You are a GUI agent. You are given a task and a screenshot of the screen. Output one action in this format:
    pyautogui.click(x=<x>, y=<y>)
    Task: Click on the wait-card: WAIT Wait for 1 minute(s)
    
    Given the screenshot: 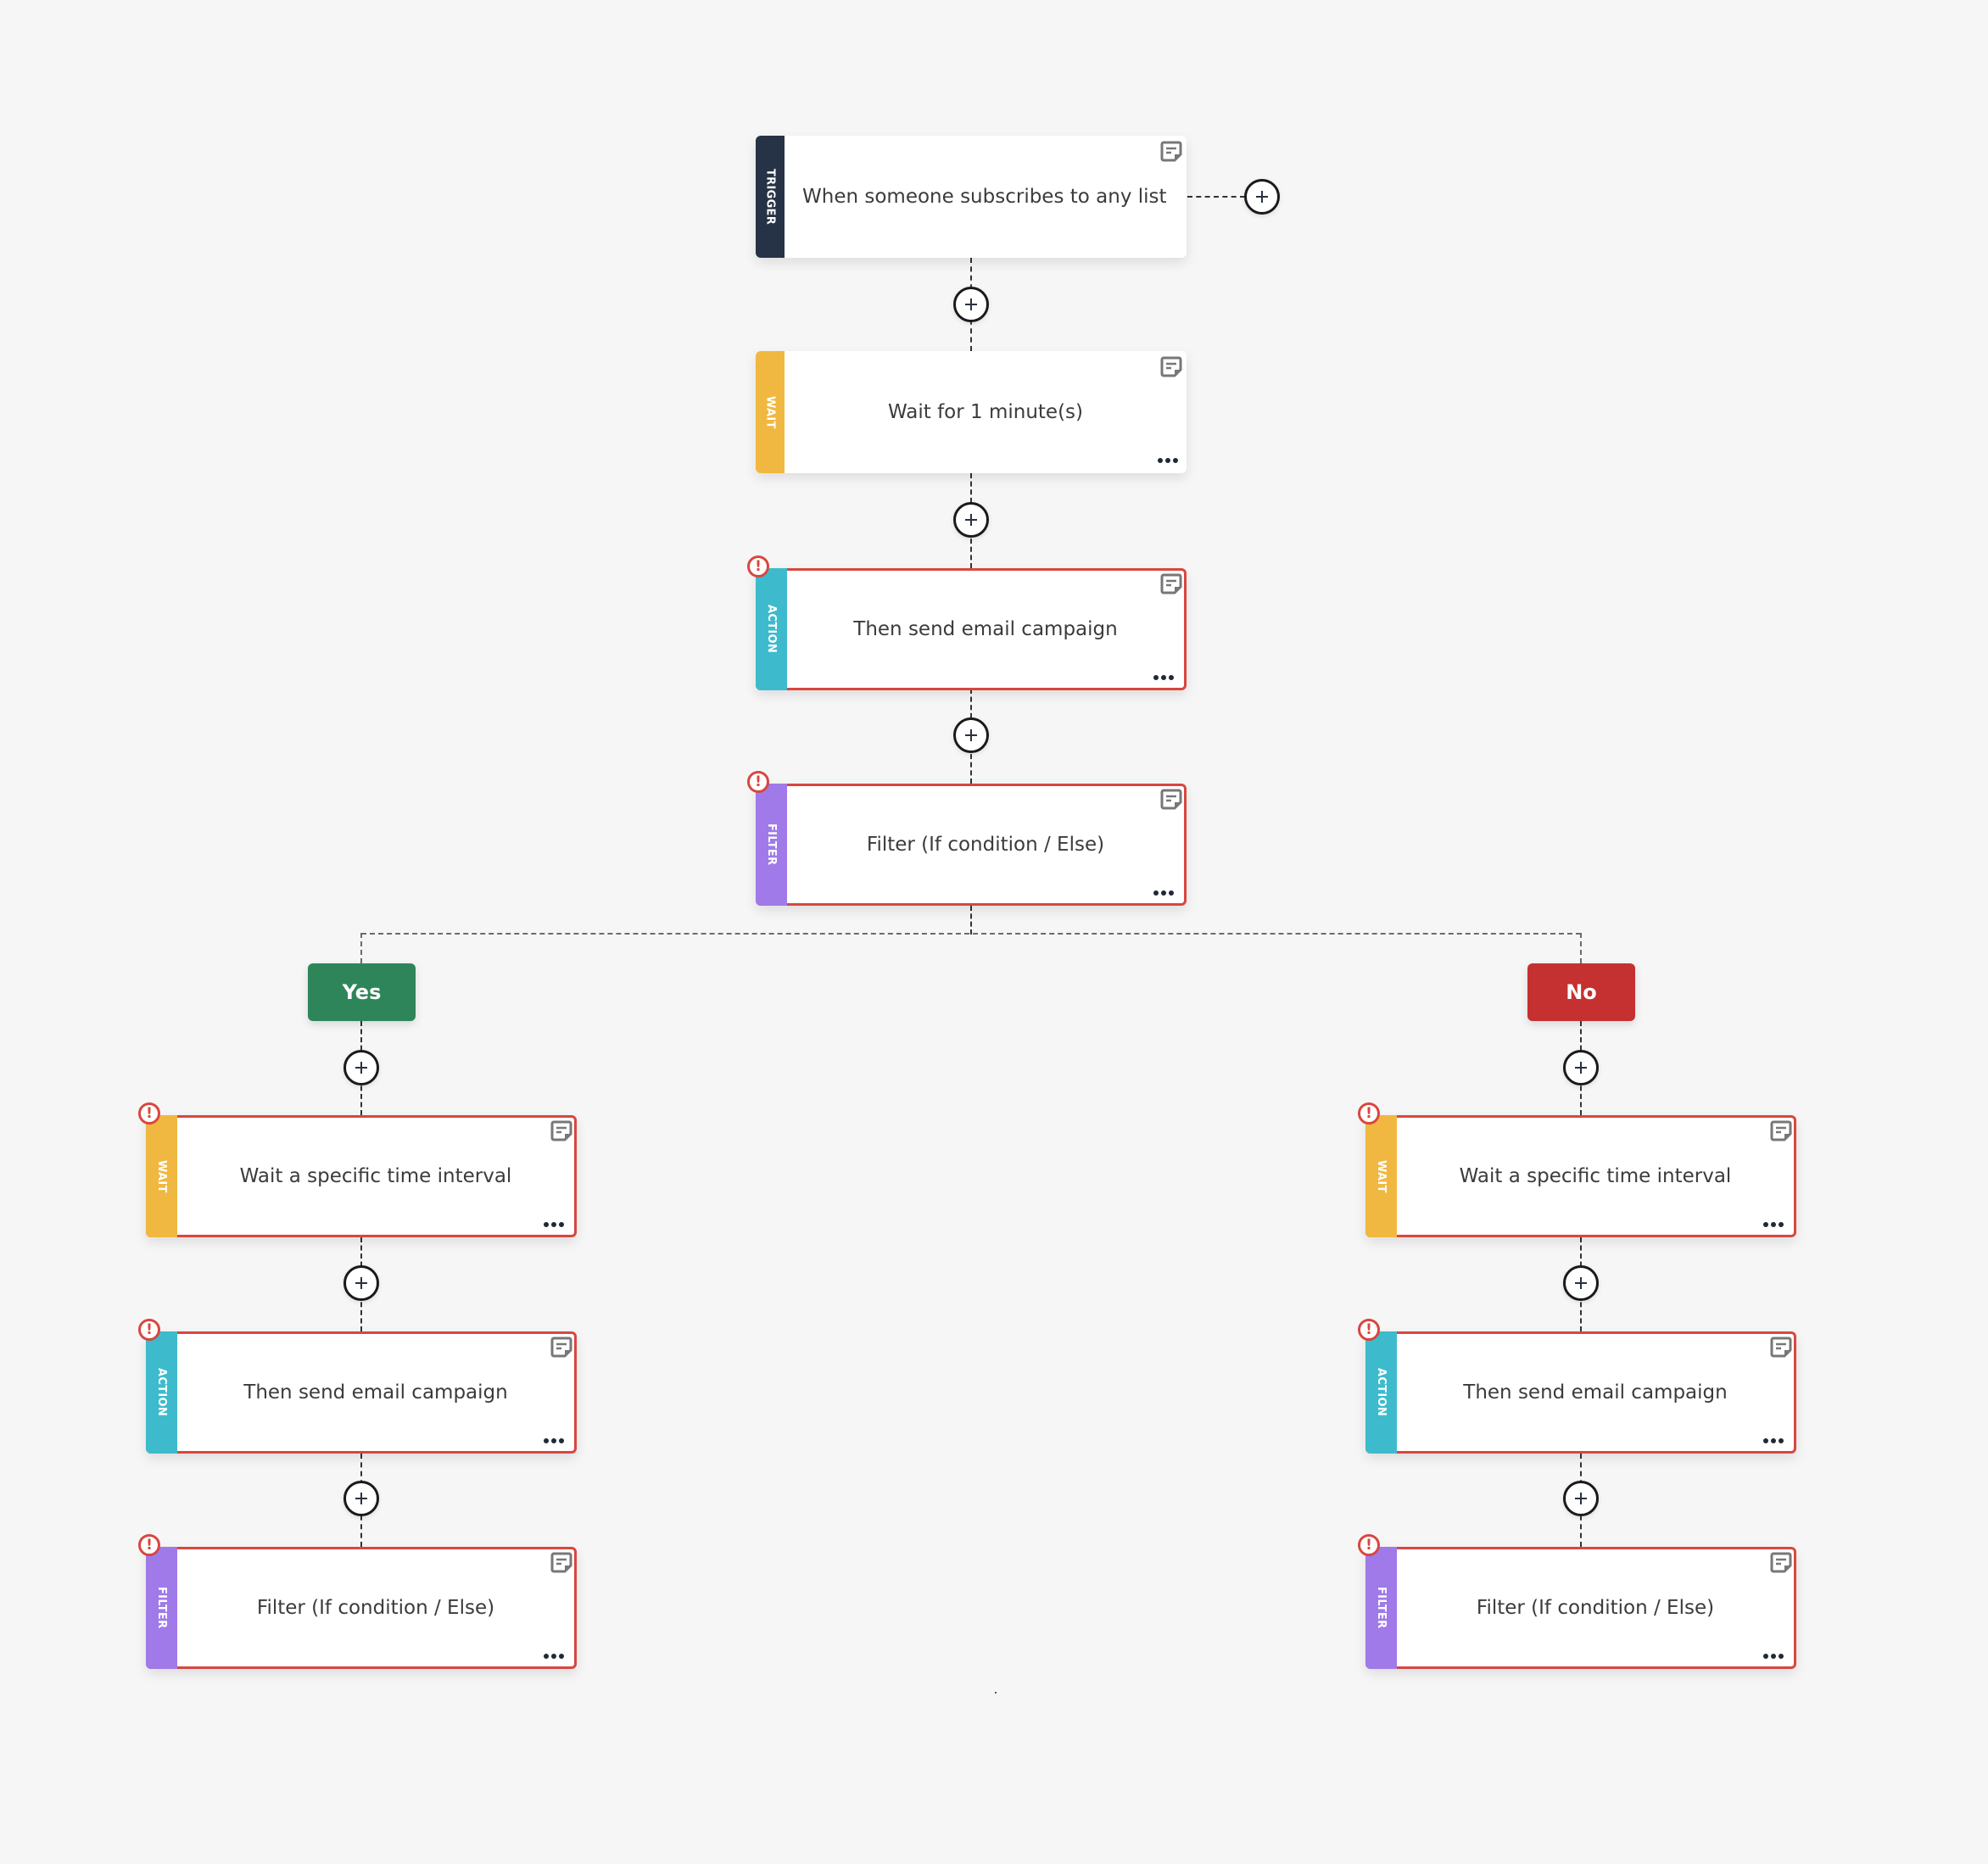 What is the action you would take?
    pyautogui.click(x=971, y=412)
    